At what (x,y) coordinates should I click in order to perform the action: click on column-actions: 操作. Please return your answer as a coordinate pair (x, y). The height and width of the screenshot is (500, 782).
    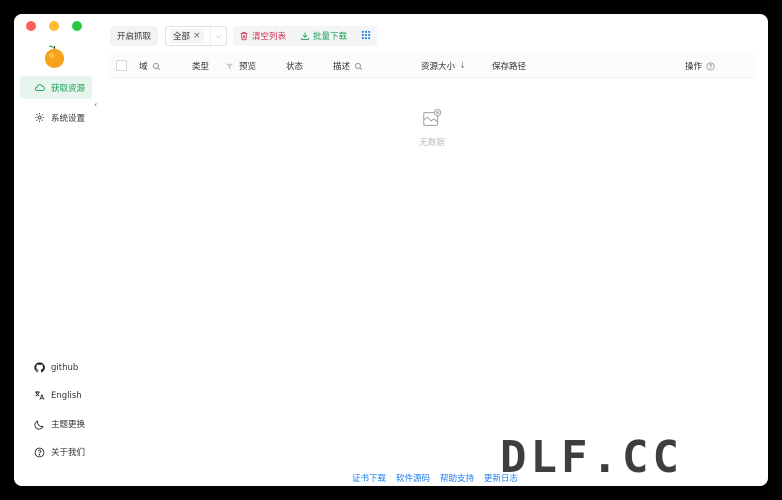
    Looking at the image, I should click on (700, 66).